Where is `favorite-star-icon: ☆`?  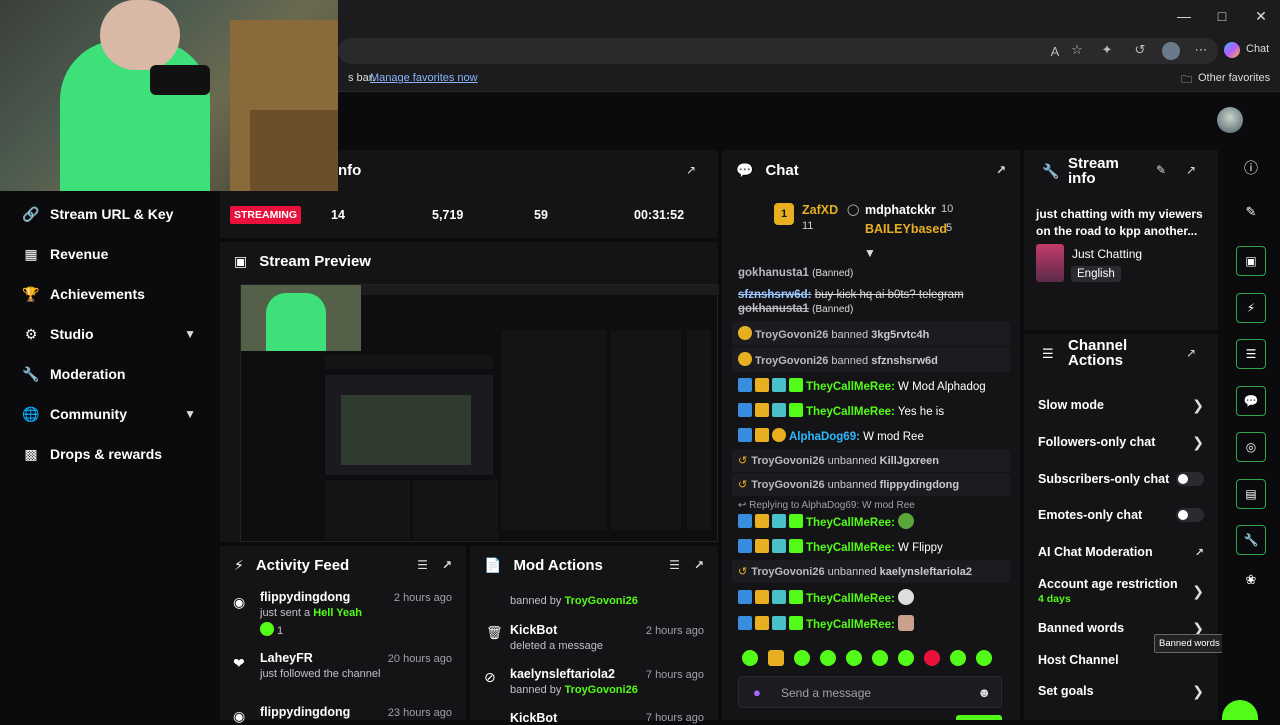 favorite-star-icon: ☆ is located at coordinates (1077, 50).